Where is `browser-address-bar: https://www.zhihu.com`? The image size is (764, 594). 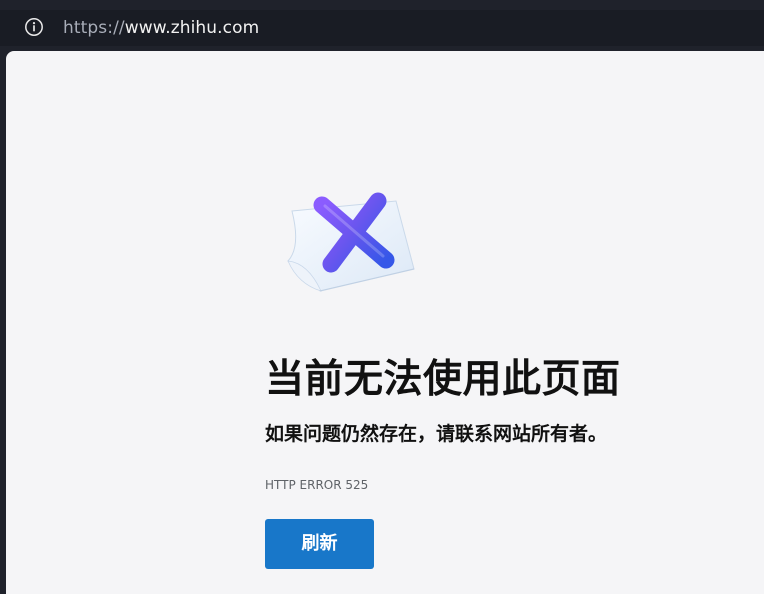
browser-address-bar: https://www.zhihu.com is located at coordinates (382, 25).